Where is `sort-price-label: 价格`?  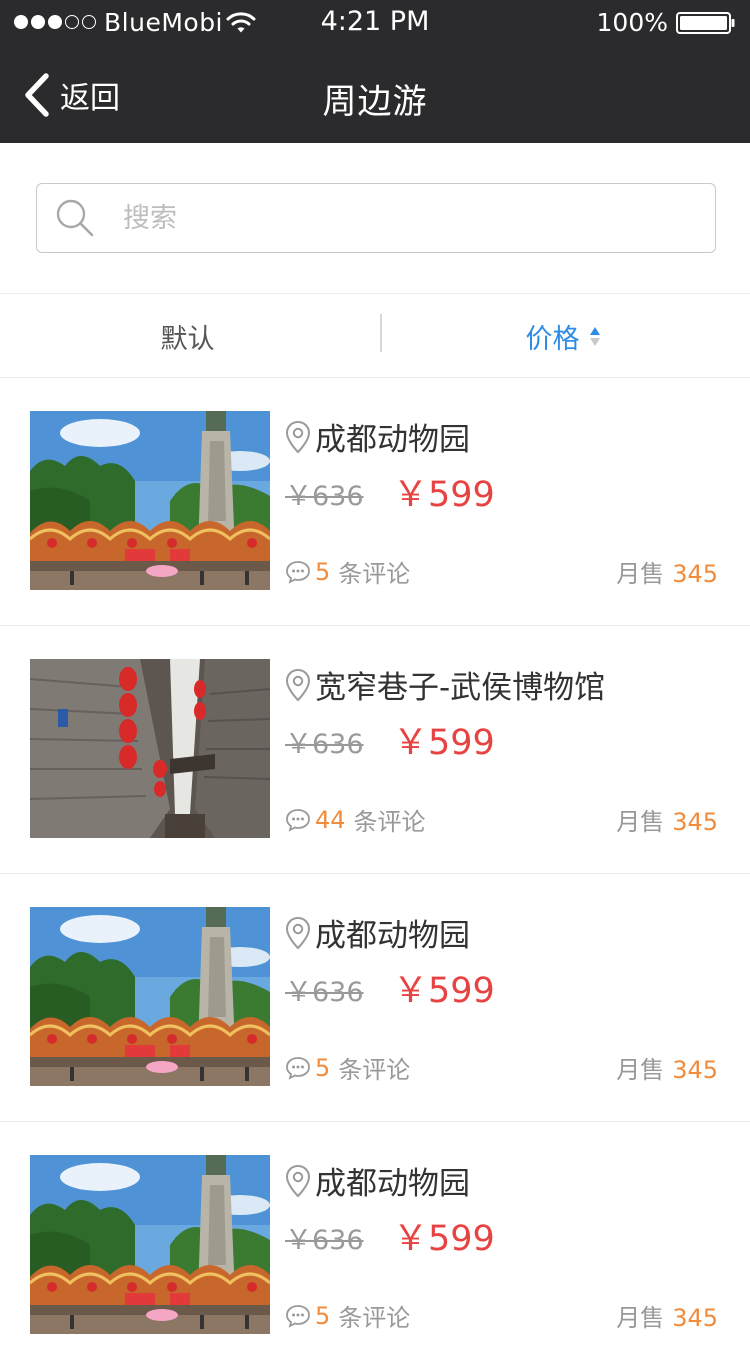 sort-price-label: 价格 is located at coordinates (552, 339).